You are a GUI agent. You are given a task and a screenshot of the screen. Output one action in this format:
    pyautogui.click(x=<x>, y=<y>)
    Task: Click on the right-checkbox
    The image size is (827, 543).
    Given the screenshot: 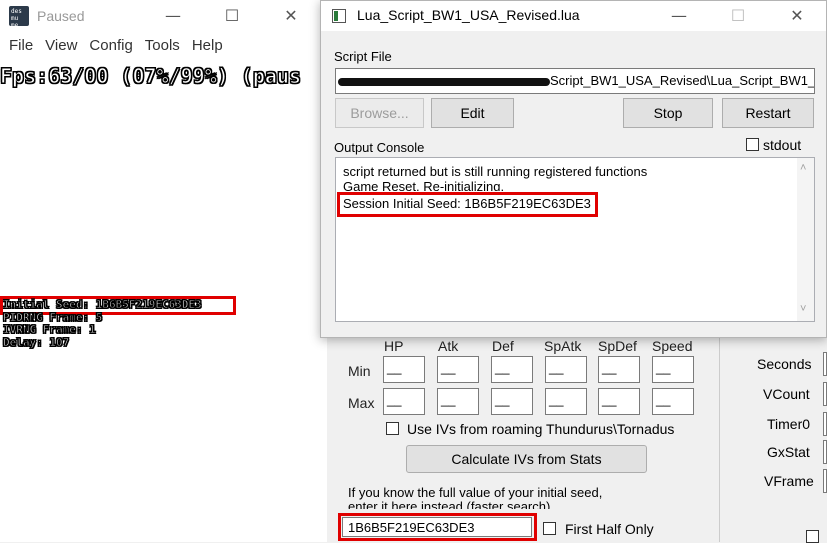 What is the action you would take?
    pyautogui.click(x=812, y=536)
    